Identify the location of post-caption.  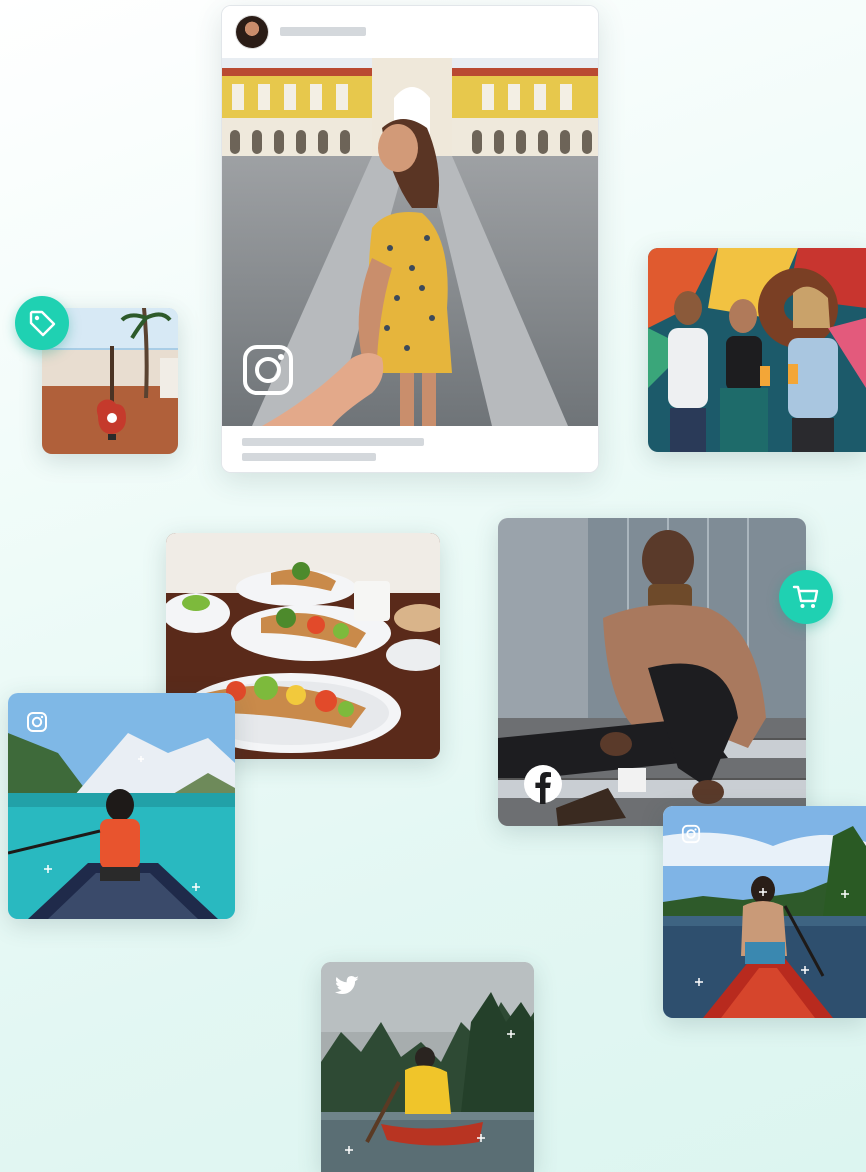
(410, 449).